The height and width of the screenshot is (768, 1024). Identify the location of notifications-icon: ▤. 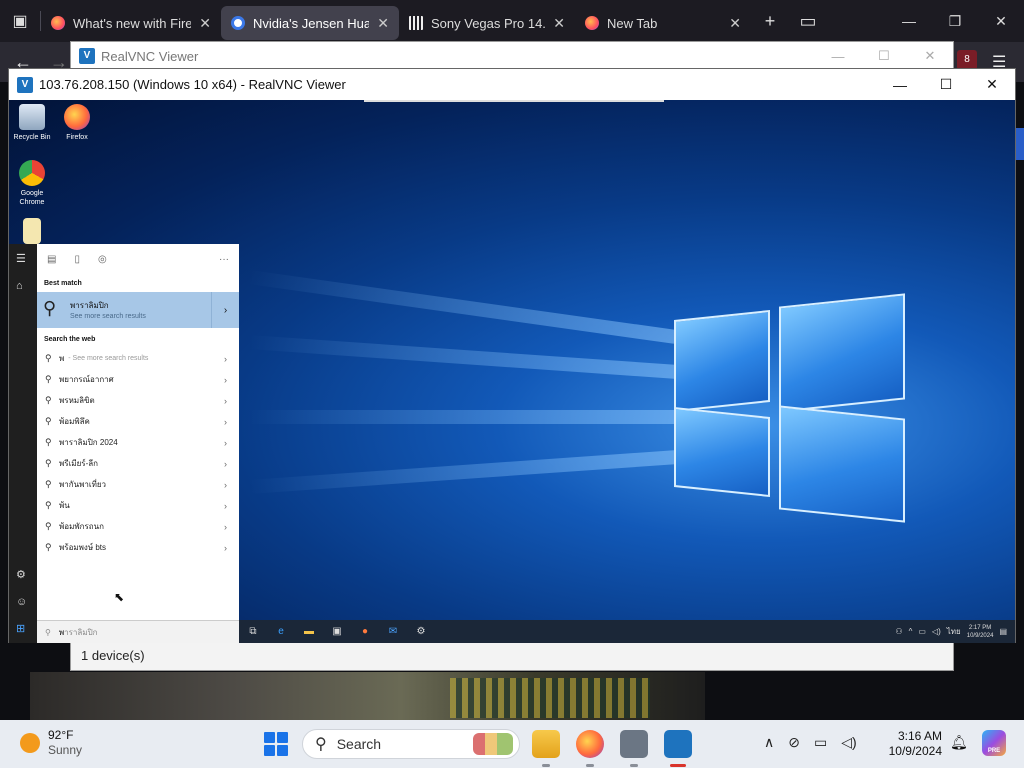
(1003, 631).